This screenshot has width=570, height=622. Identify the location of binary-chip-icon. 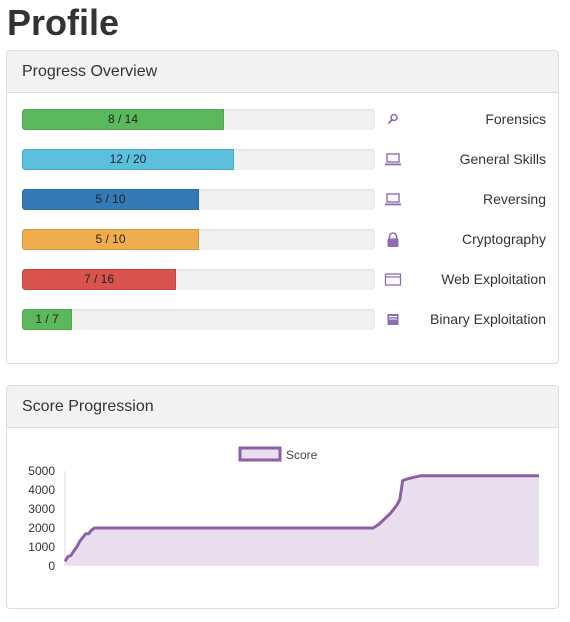
(393, 319).